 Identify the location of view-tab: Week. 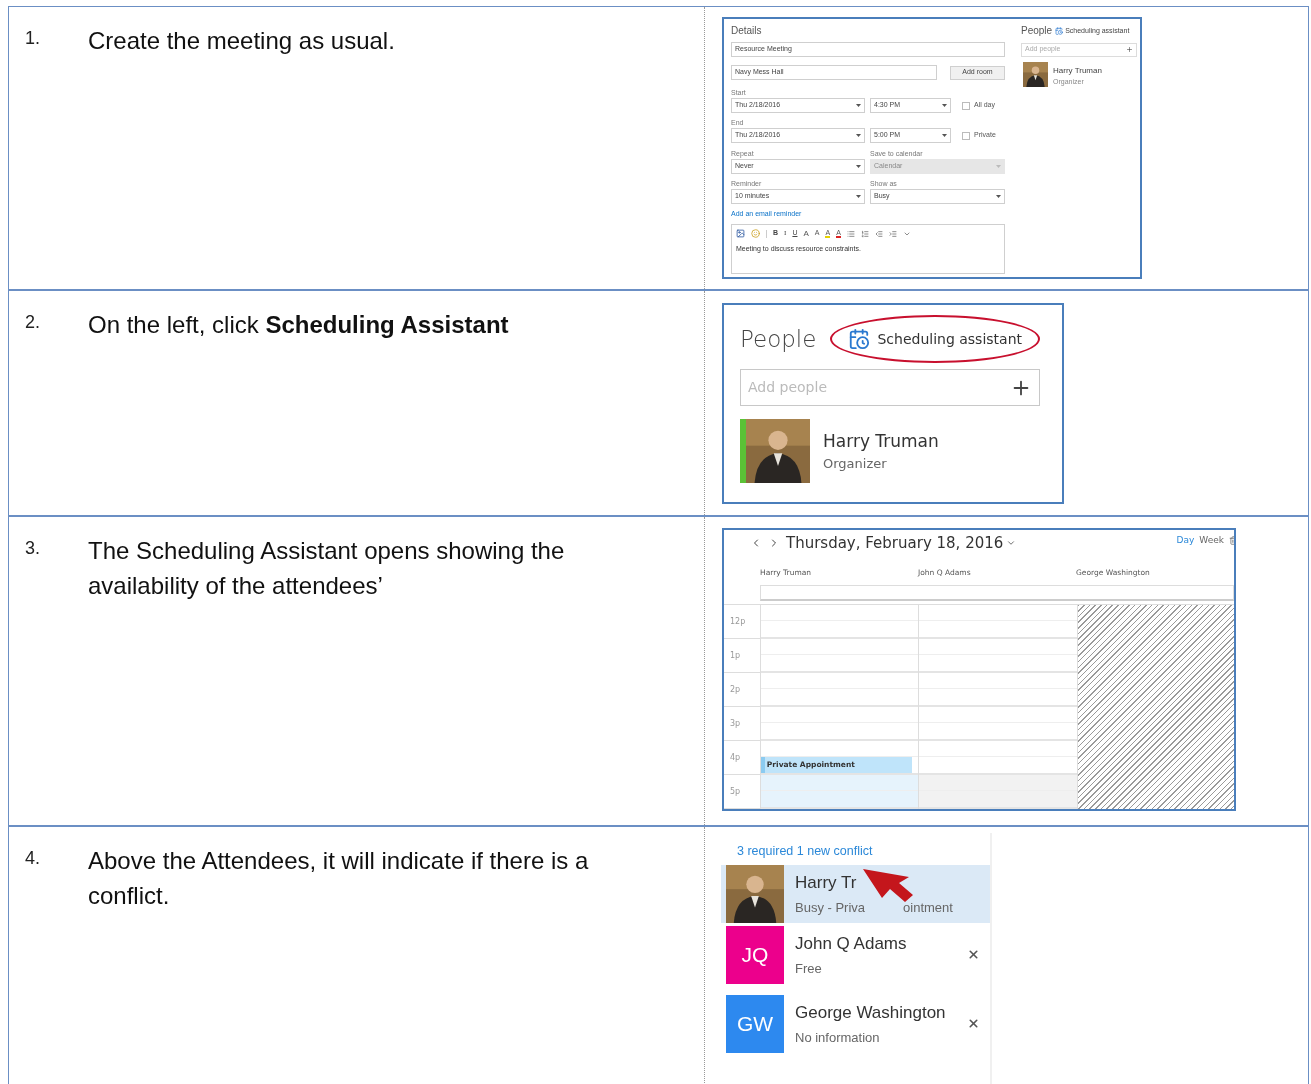
(1211, 541).